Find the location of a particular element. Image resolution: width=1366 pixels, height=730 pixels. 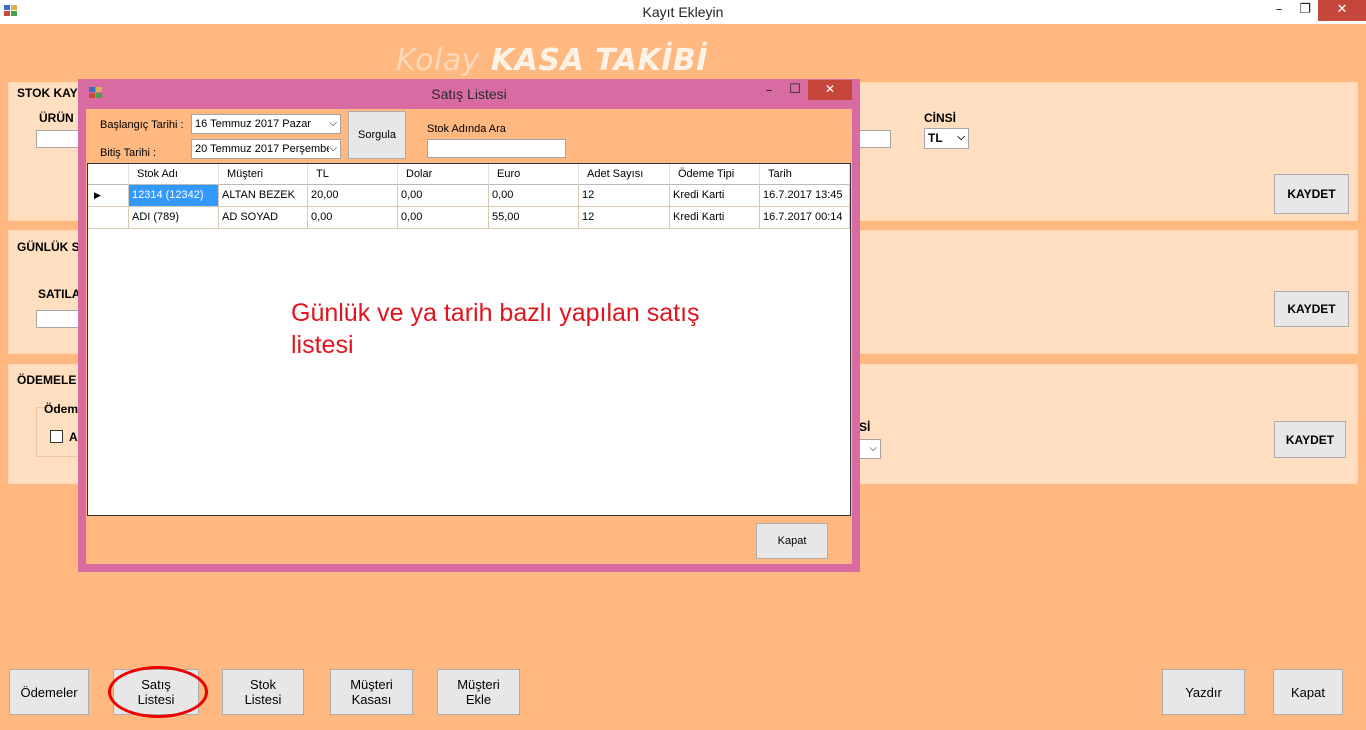

odeme-select: ⌵ is located at coordinates (869, 449).